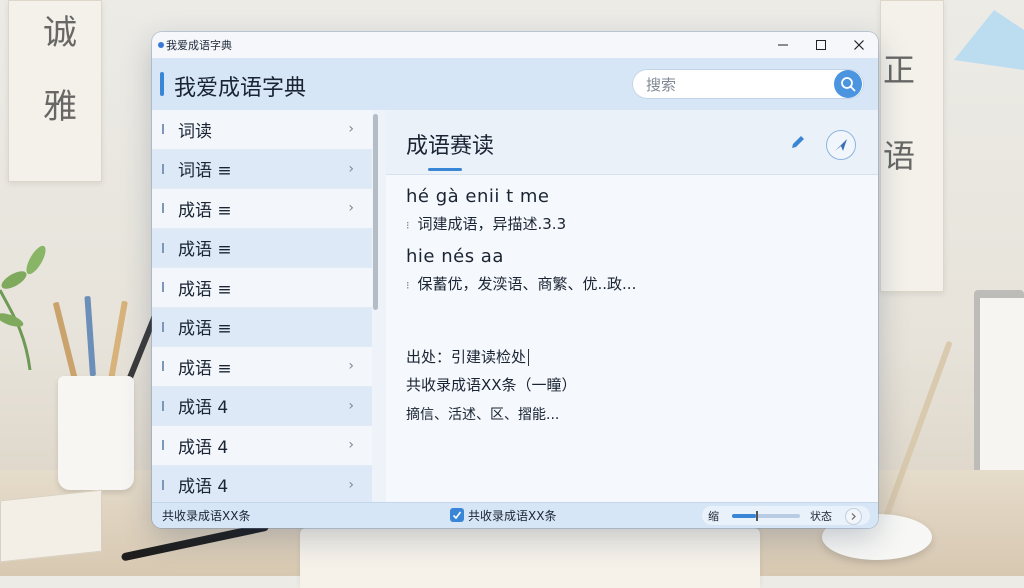 The image size is (1024, 588). Describe the element at coordinates (161, 45) in the screenshot. I see `app-icon` at that location.